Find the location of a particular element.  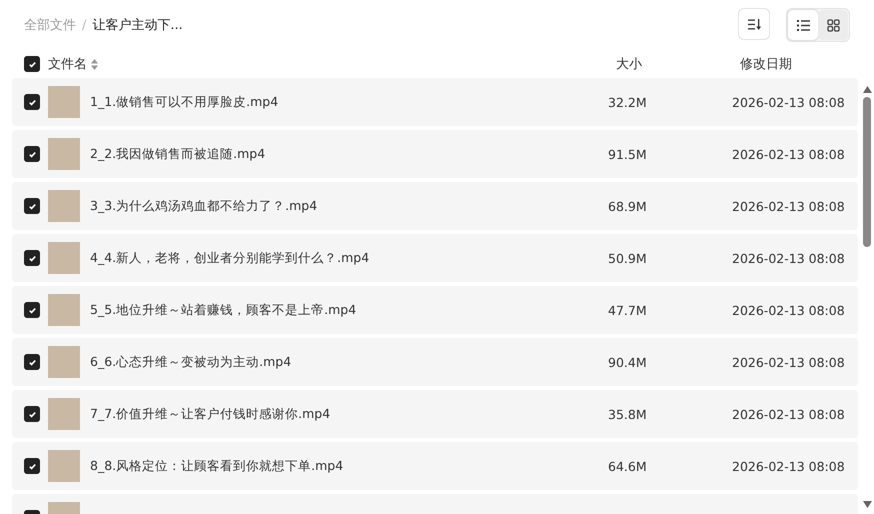

file-size: 68.9M is located at coordinates (628, 206).